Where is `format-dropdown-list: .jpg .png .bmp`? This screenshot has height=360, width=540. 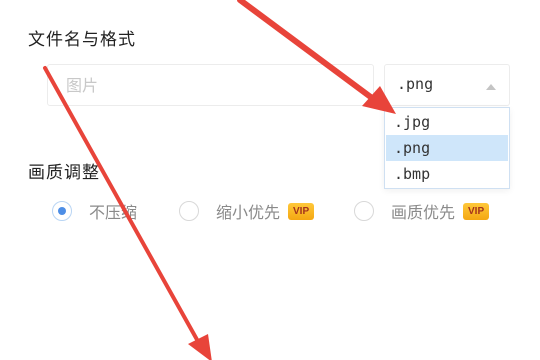 format-dropdown-list: .jpg .png .bmp is located at coordinates (447, 148).